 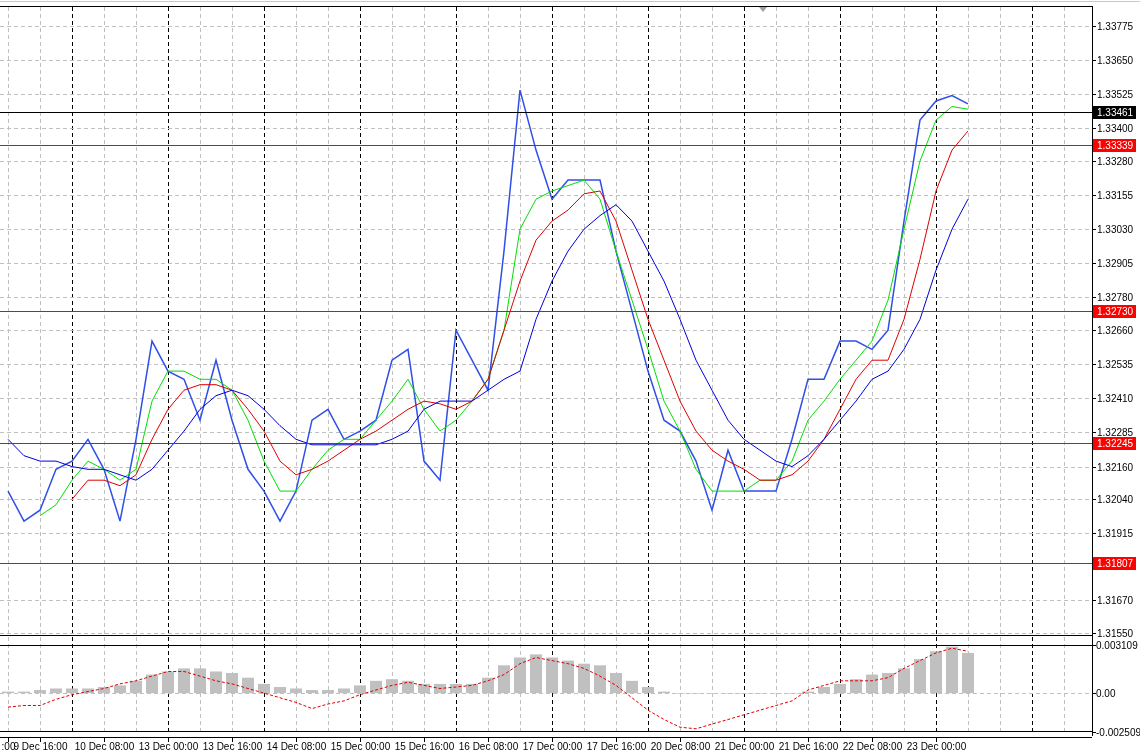 I want to click on axis-label: 1.32780, so click(x=1115, y=297).